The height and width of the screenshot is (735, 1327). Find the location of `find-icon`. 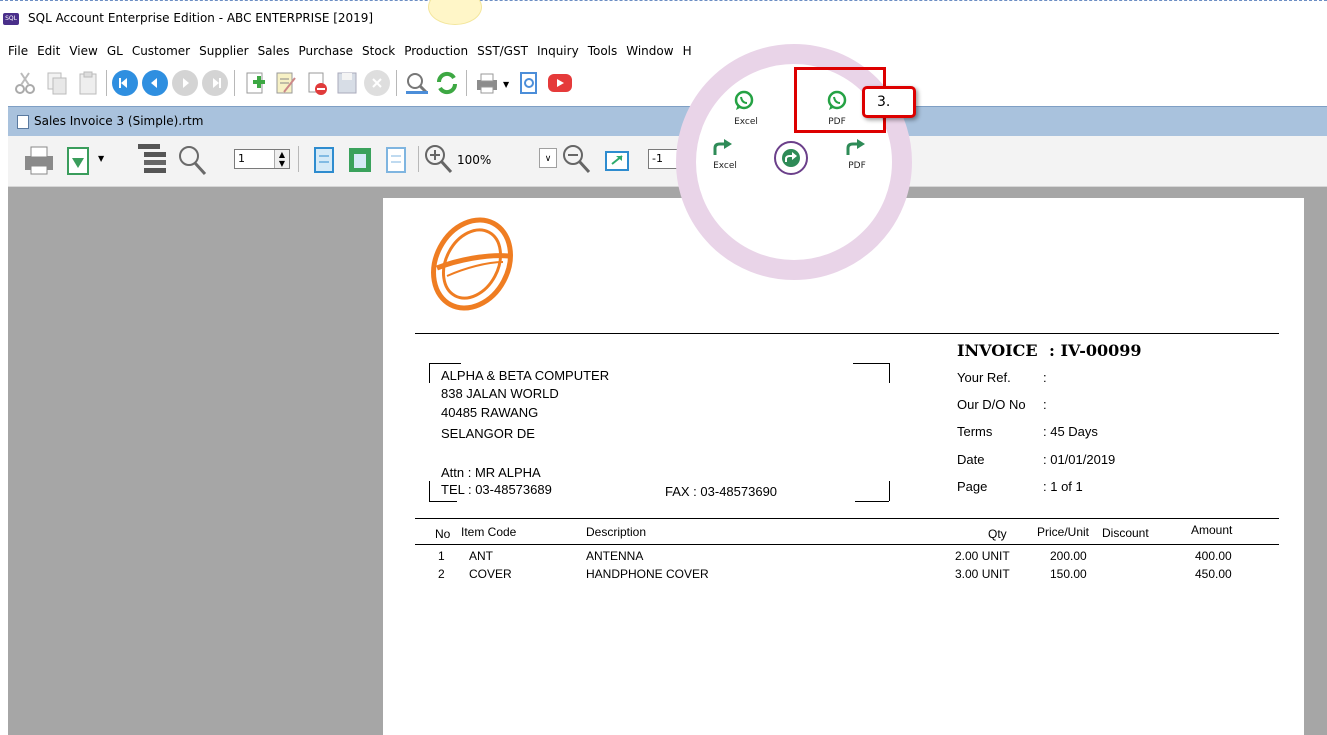

find-icon is located at coordinates (417, 83).